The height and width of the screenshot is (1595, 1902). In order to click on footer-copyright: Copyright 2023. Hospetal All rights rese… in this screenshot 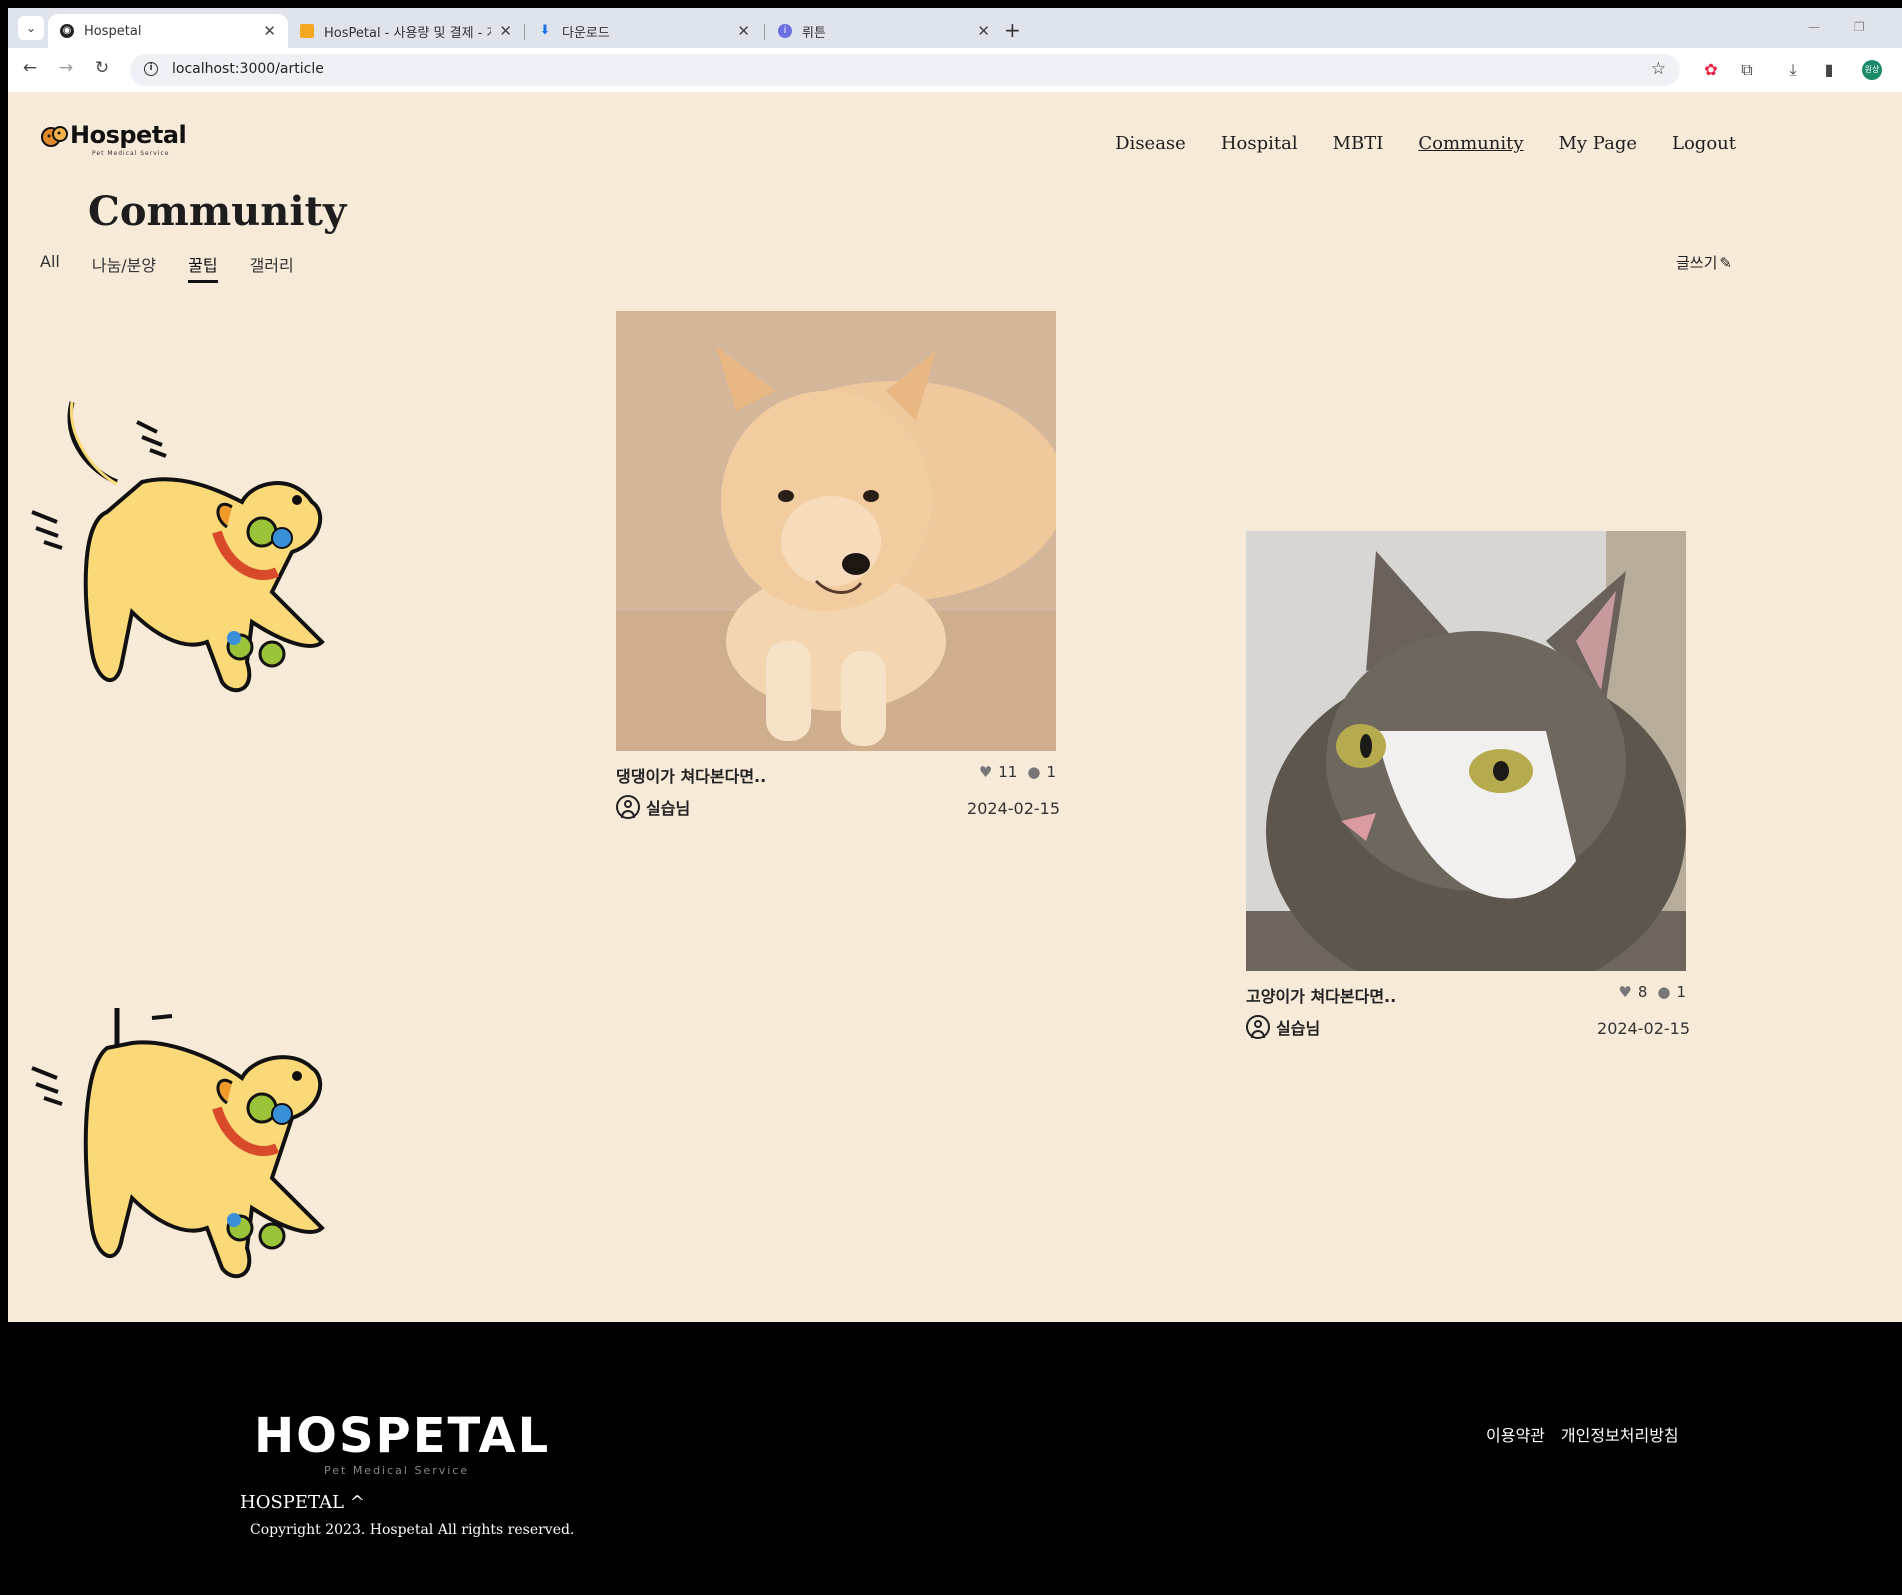, I will do `click(412, 1530)`.